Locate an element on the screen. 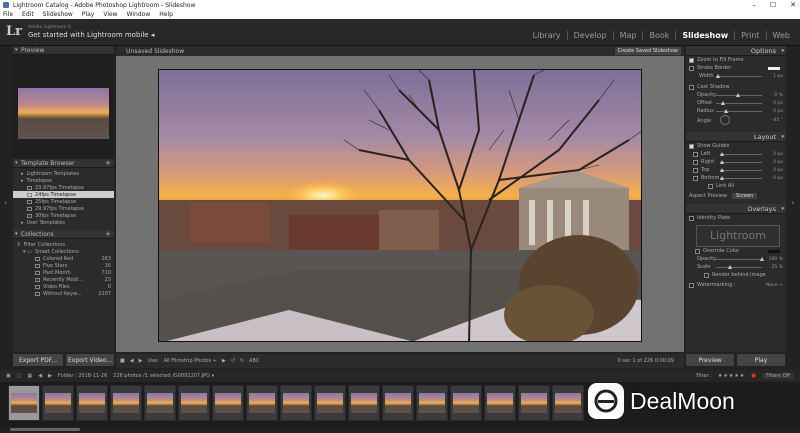  identity-plate-checkbox: Identity Plate is located at coordinates (736, 218).